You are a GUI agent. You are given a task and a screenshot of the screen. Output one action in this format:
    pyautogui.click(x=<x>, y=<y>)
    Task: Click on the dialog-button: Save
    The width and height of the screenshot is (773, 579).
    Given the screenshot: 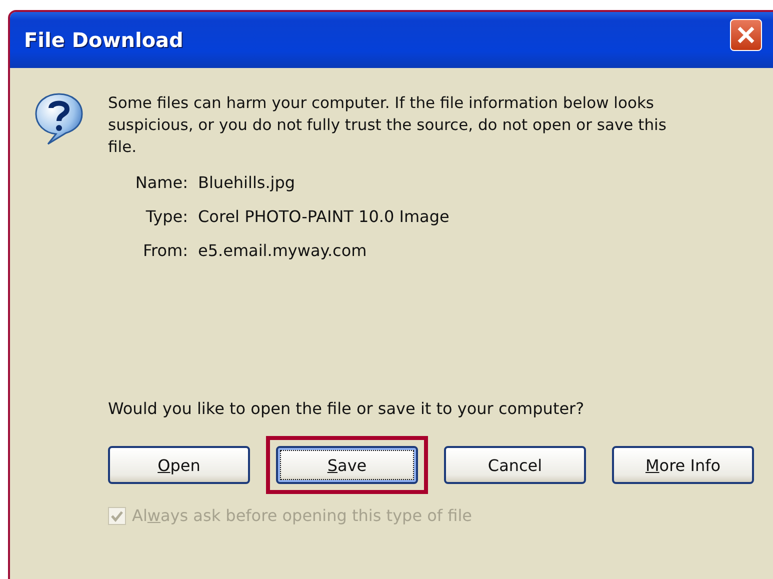 What is the action you would take?
    pyautogui.click(x=347, y=465)
    